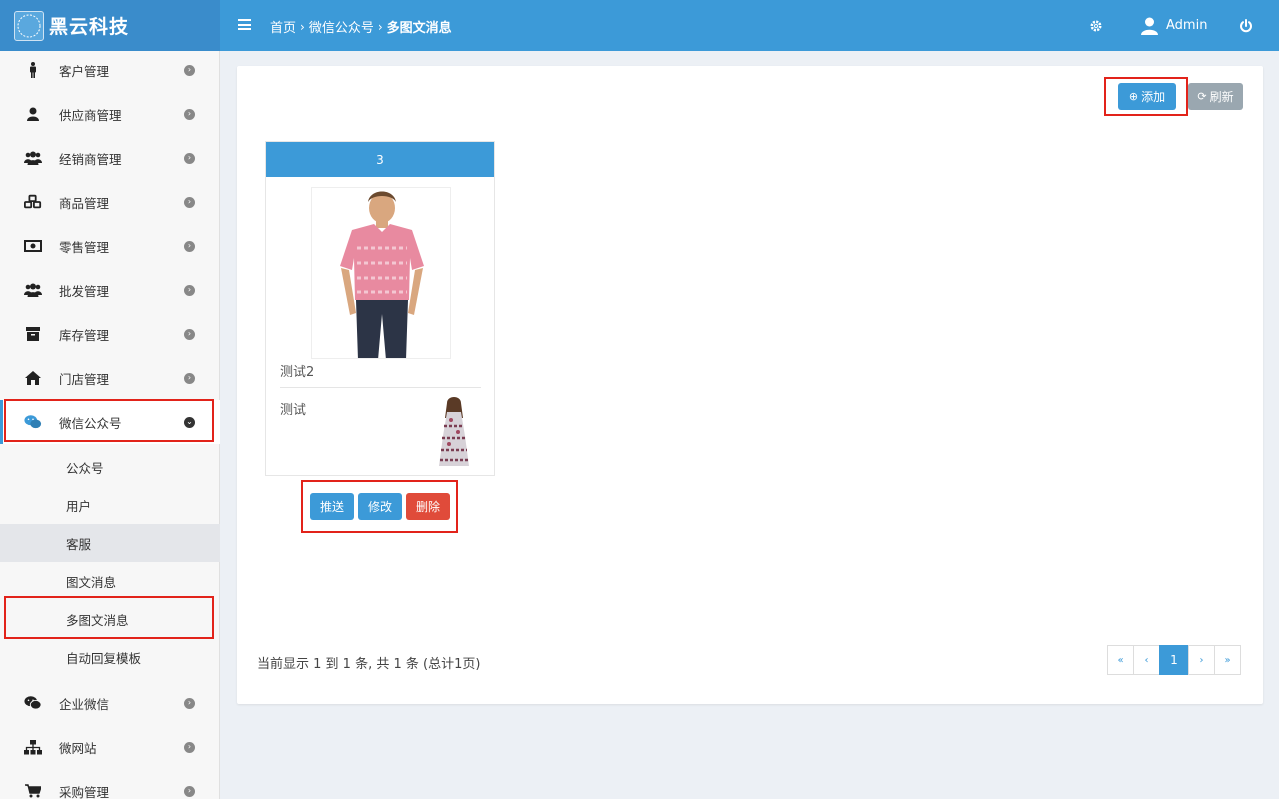 The height and width of the screenshot is (799, 1279). What do you see at coordinates (454, 432) in the screenshot?
I see `card-sub-article-thumbnail` at bounding box center [454, 432].